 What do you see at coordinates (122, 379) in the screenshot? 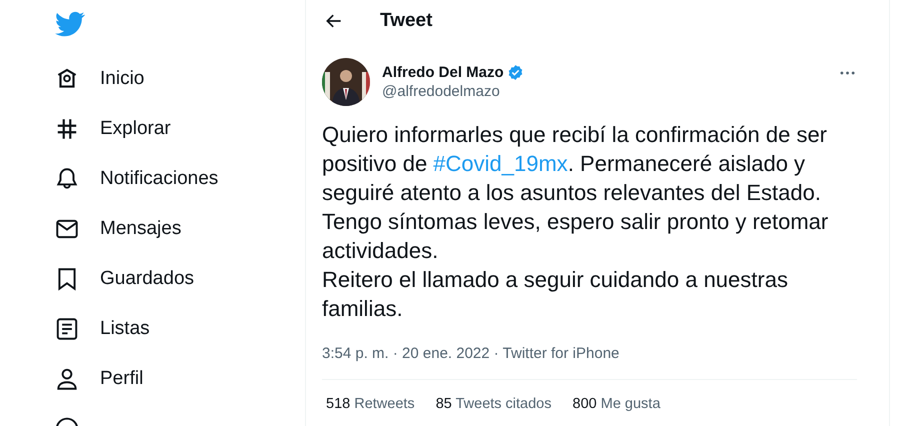
I see `nav-link: Perfil` at bounding box center [122, 379].